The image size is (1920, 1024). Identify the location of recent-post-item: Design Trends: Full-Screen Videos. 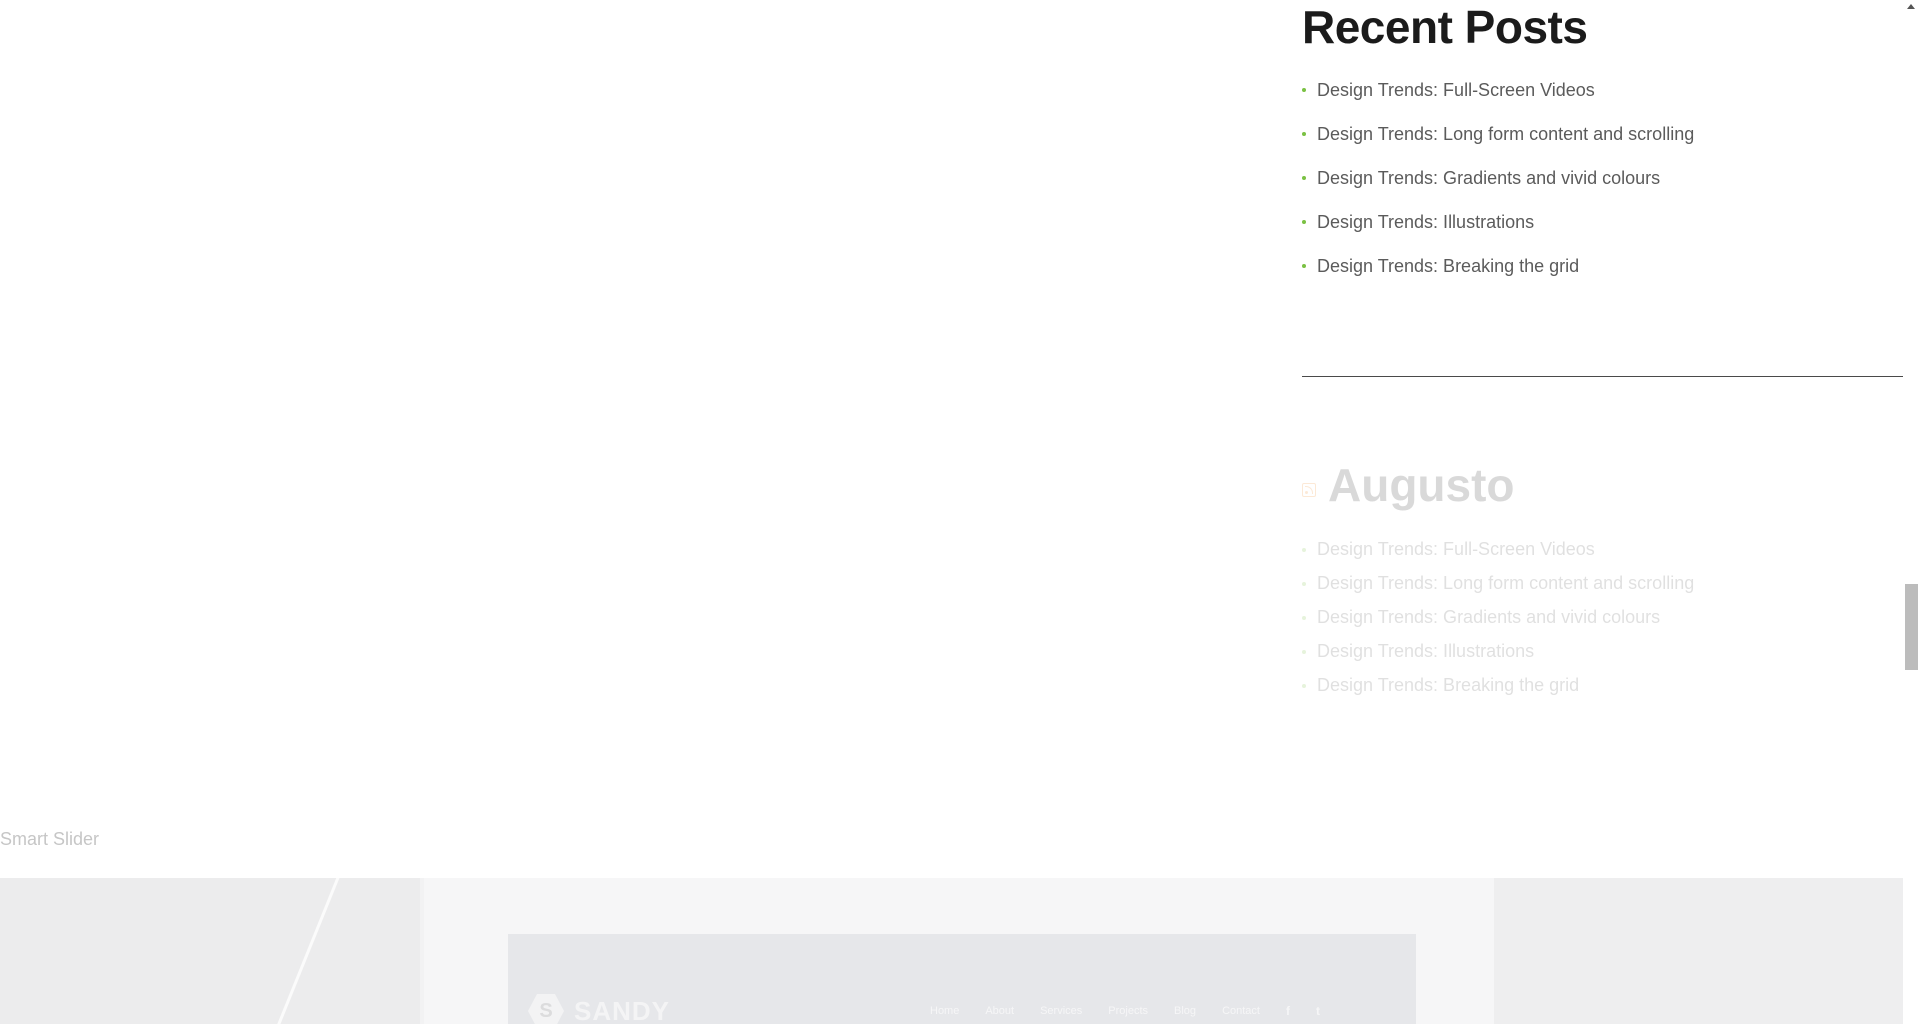
(1603, 90).